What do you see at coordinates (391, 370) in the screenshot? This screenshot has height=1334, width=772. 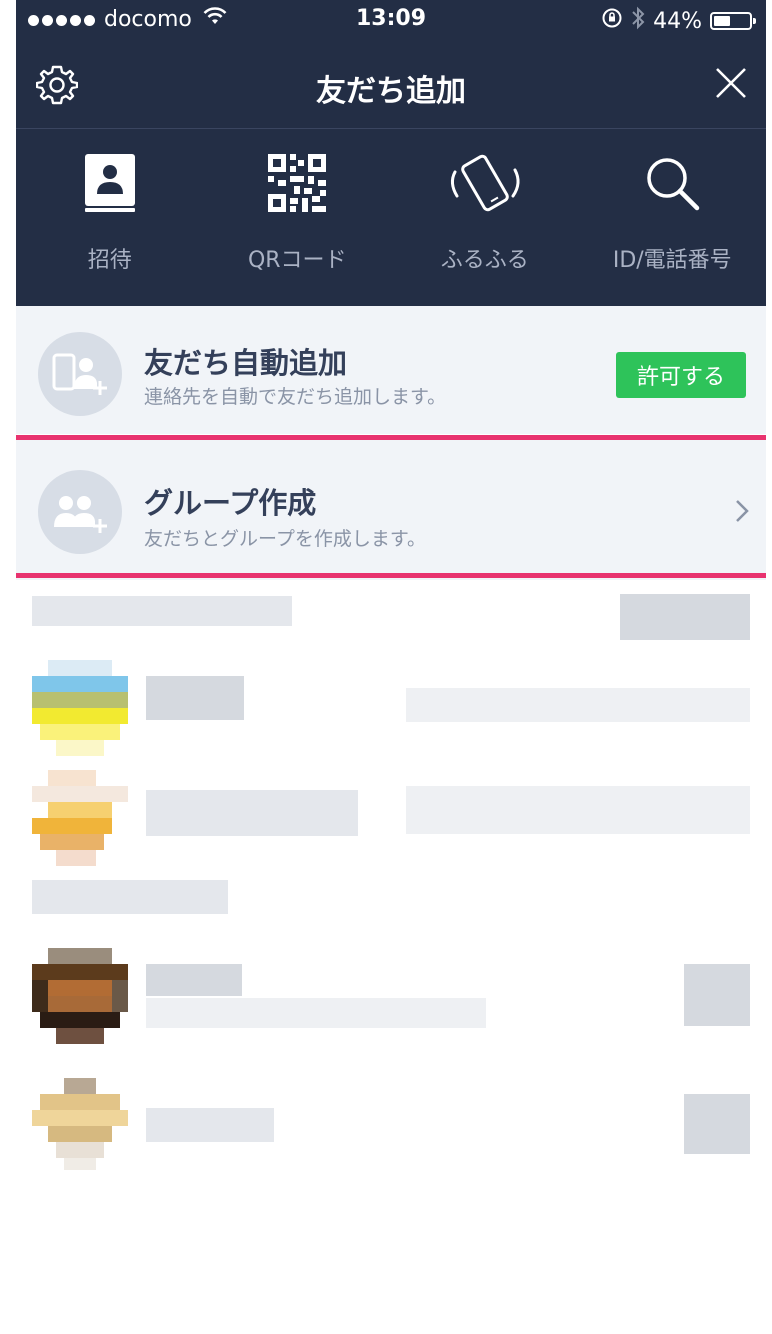 I see `auto-add-row: 友だち自動追加 連絡先を自動で友だち追加します。 許可する` at bounding box center [391, 370].